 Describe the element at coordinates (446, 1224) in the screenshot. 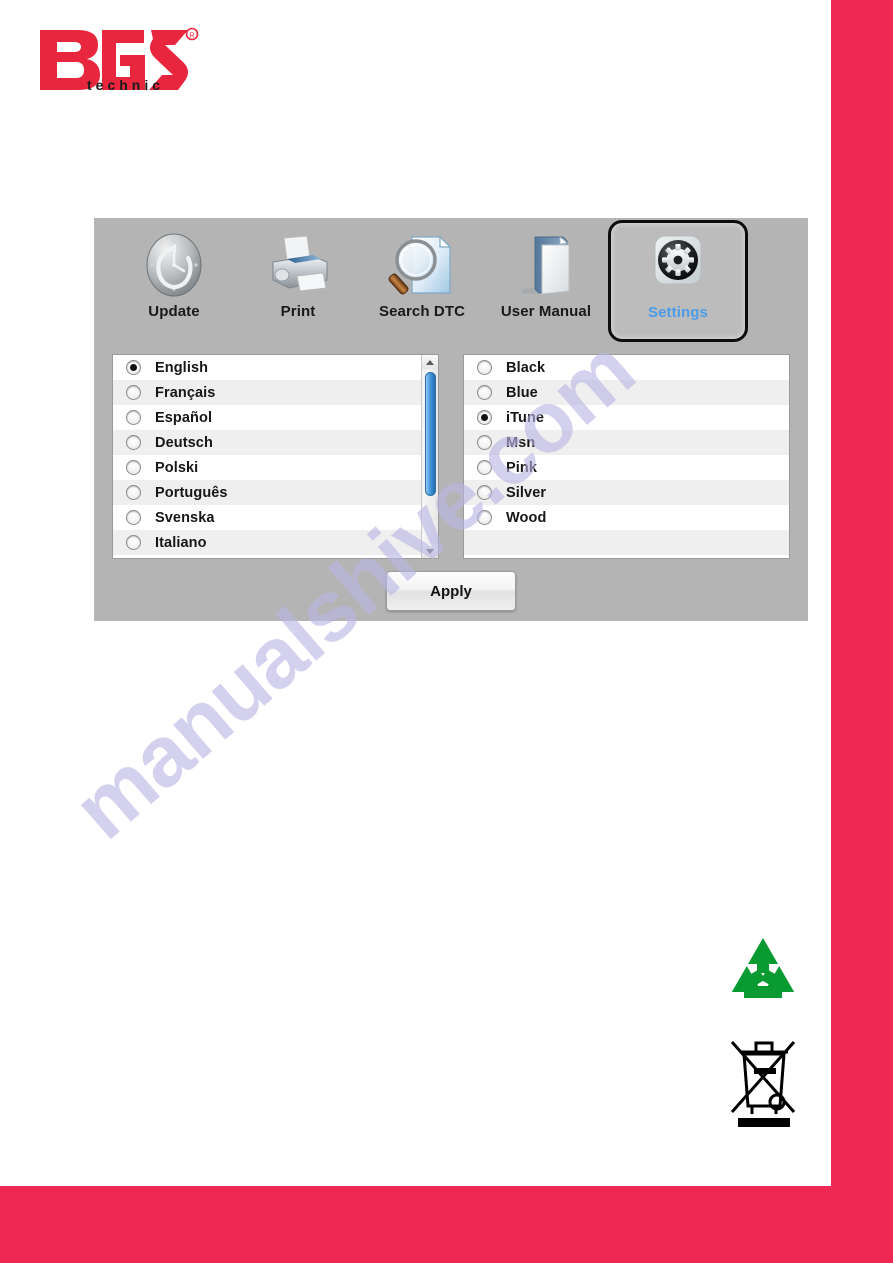

I see `page-bottom-red-band` at that location.